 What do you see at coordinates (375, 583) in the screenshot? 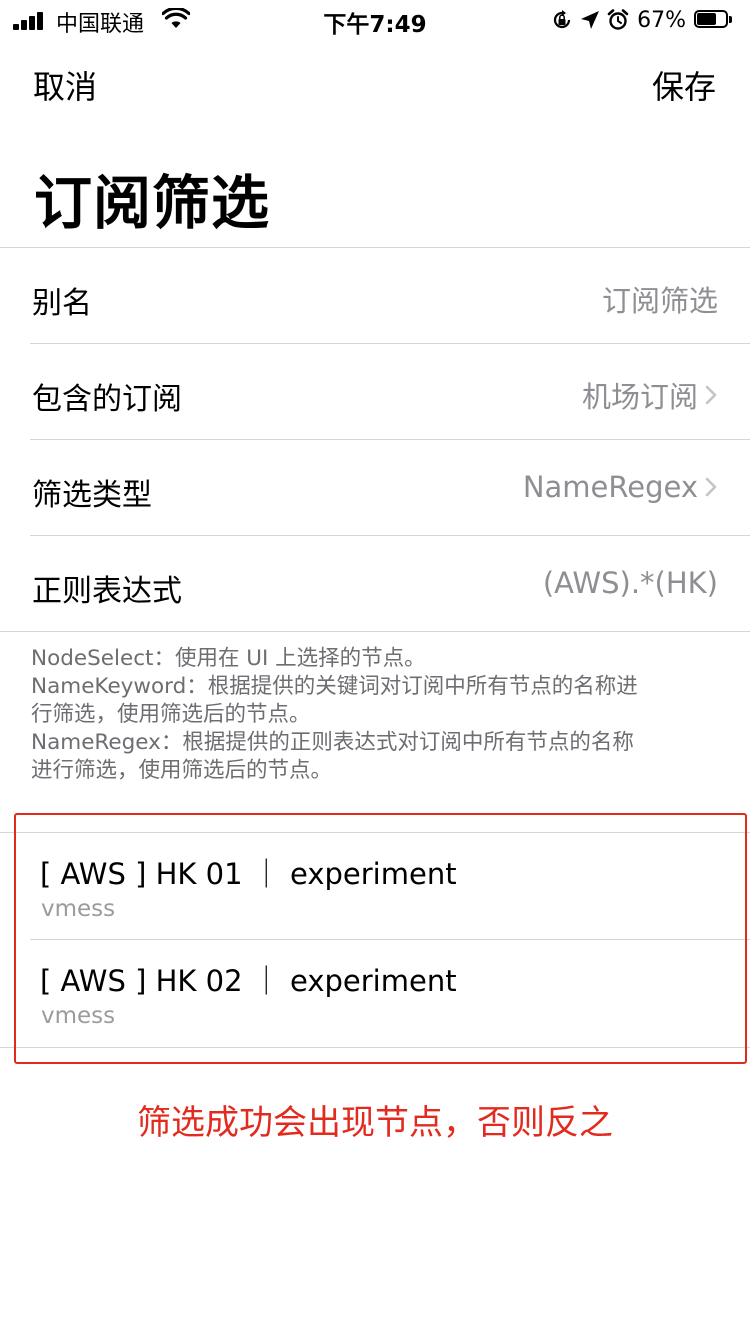
I see `form-row-regex: 正则表达式 (AWS).*(HK)` at bounding box center [375, 583].